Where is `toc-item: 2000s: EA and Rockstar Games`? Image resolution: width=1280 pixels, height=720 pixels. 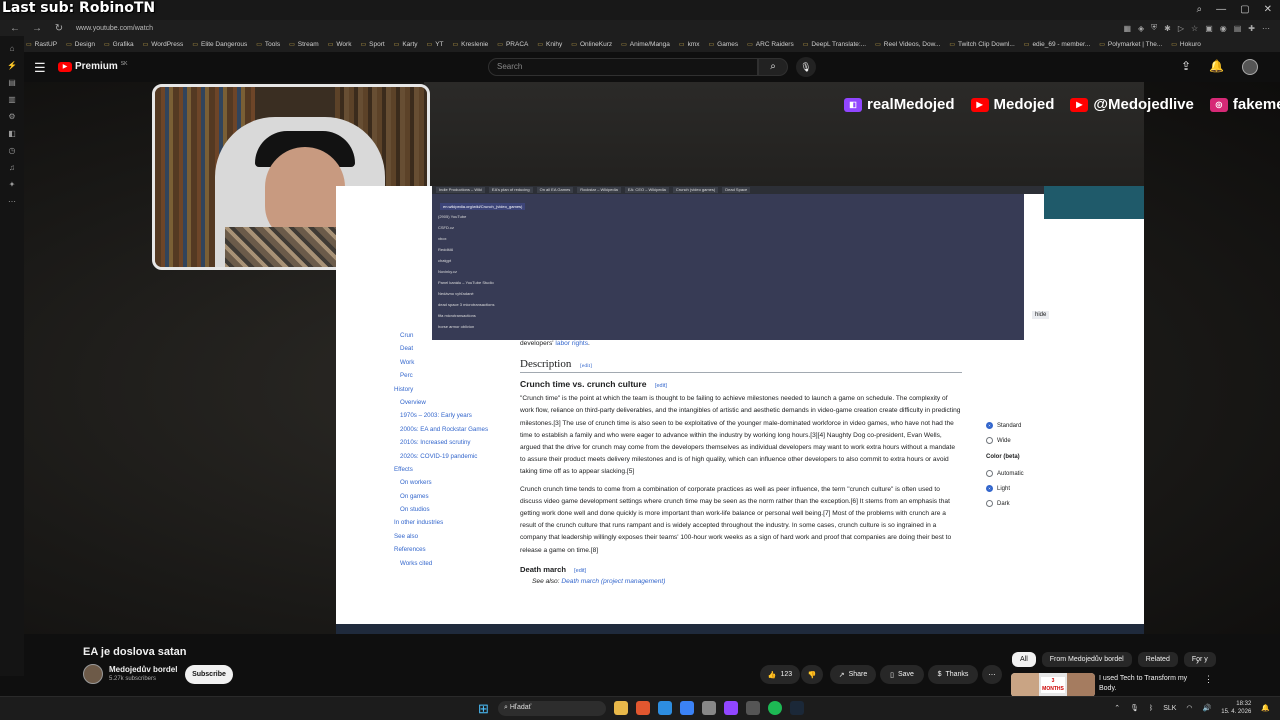
toc-item: 2000s: EA and Rockstar Games is located at coordinates (449, 432).